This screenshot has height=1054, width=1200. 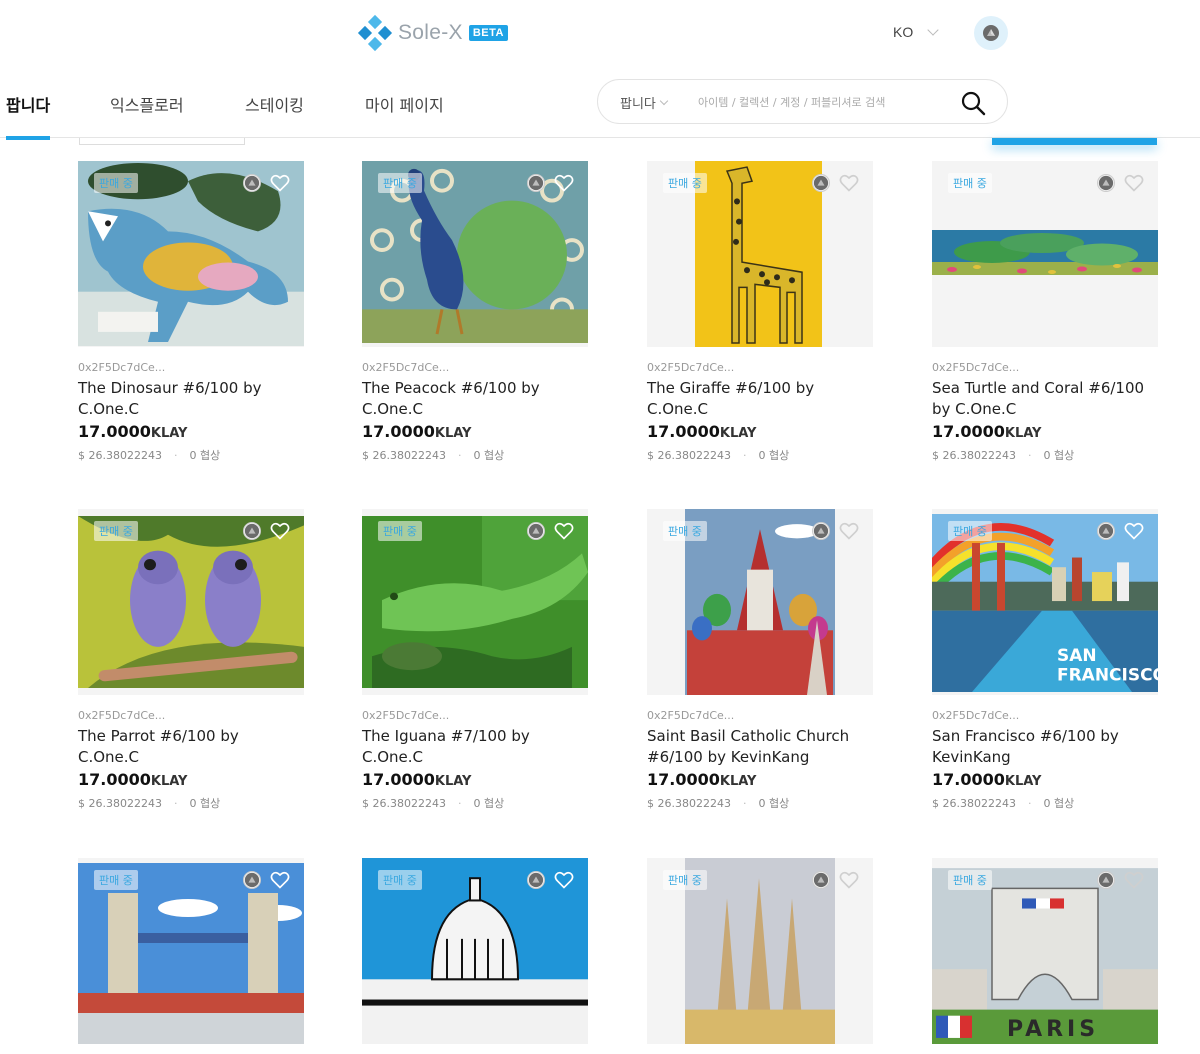 What do you see at coordinates (475, 399) in the screenshot?
I see `nft-title: The Peacock #6/100 by C.One.C` at bounding box center [475, 399].